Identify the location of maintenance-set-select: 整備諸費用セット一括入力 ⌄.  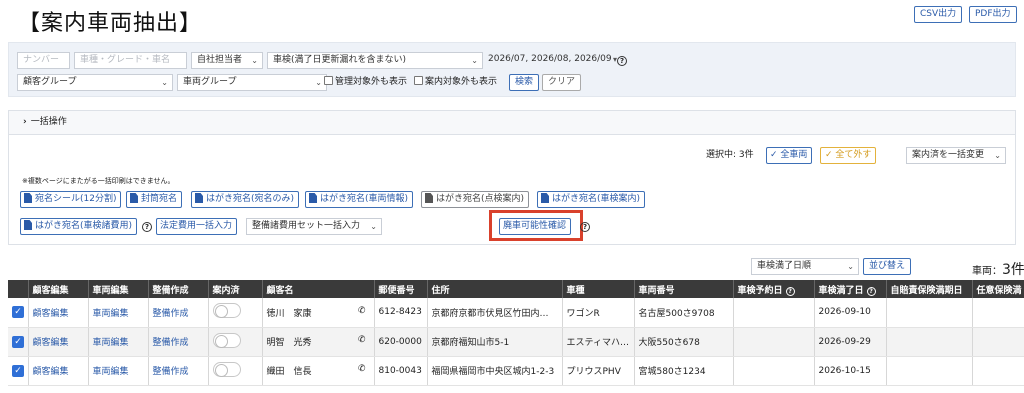
(314, 226).